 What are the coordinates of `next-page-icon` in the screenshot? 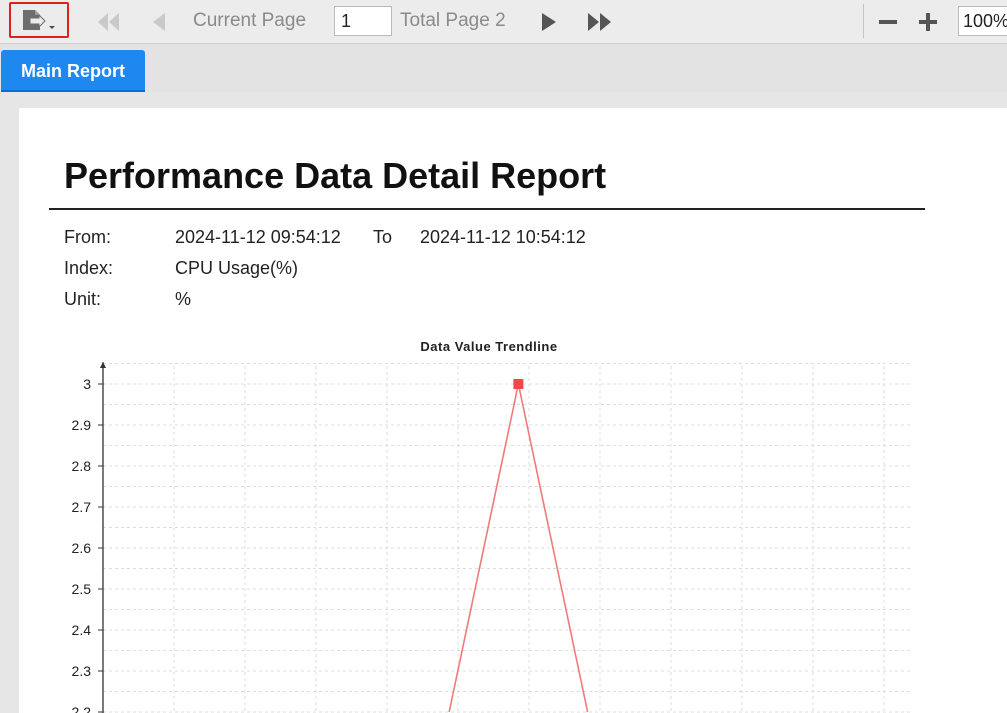 It's located at (549, 22).